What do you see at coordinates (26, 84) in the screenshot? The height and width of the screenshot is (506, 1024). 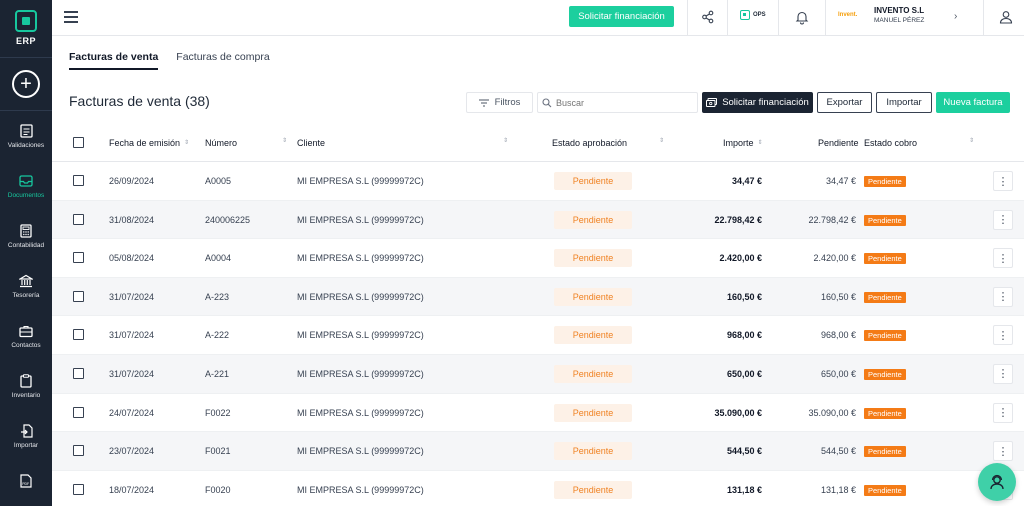 I see `add-button: +` at bounding box center [26, 84].